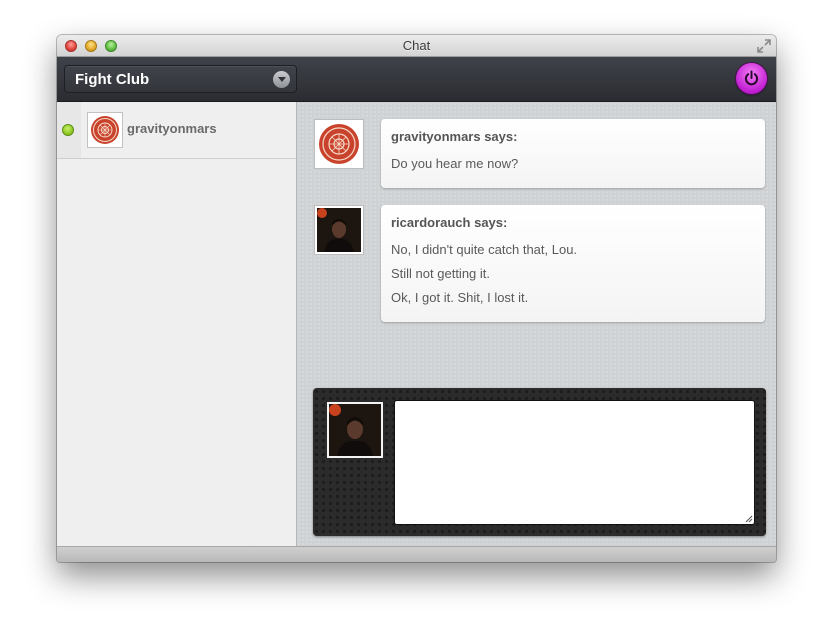 This screenshot has width=833, height=641. What do you see at coordinates (454, 136) in the screenshot?
I see `message-author: gravityonmars says:` at bounding box center [454, 136].